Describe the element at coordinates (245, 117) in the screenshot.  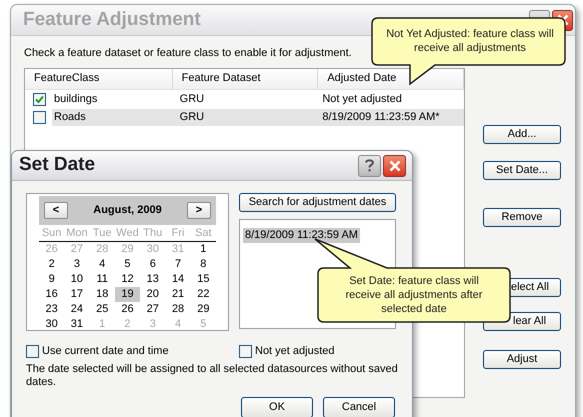
I see `table-cell: GRU` at that location.